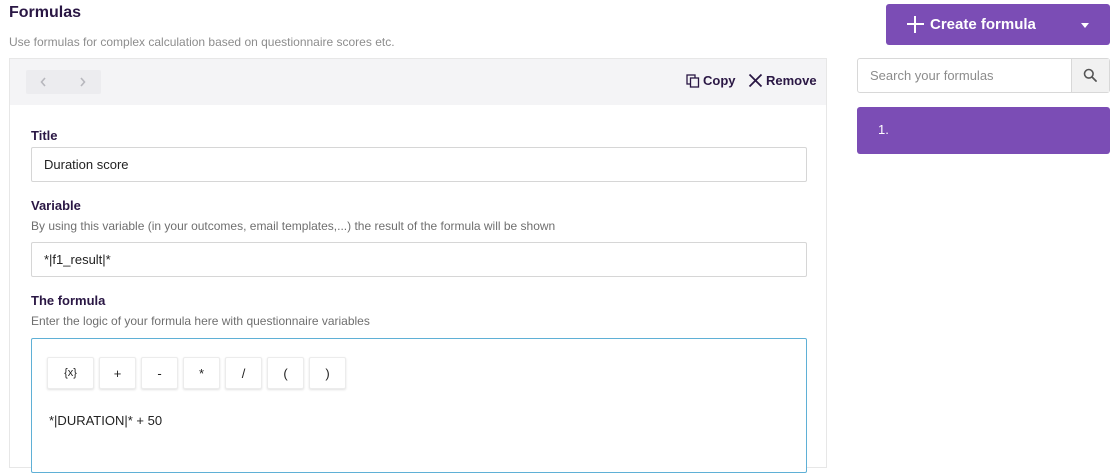  I want to click on divide-operator-button: /, so click(243, 373).